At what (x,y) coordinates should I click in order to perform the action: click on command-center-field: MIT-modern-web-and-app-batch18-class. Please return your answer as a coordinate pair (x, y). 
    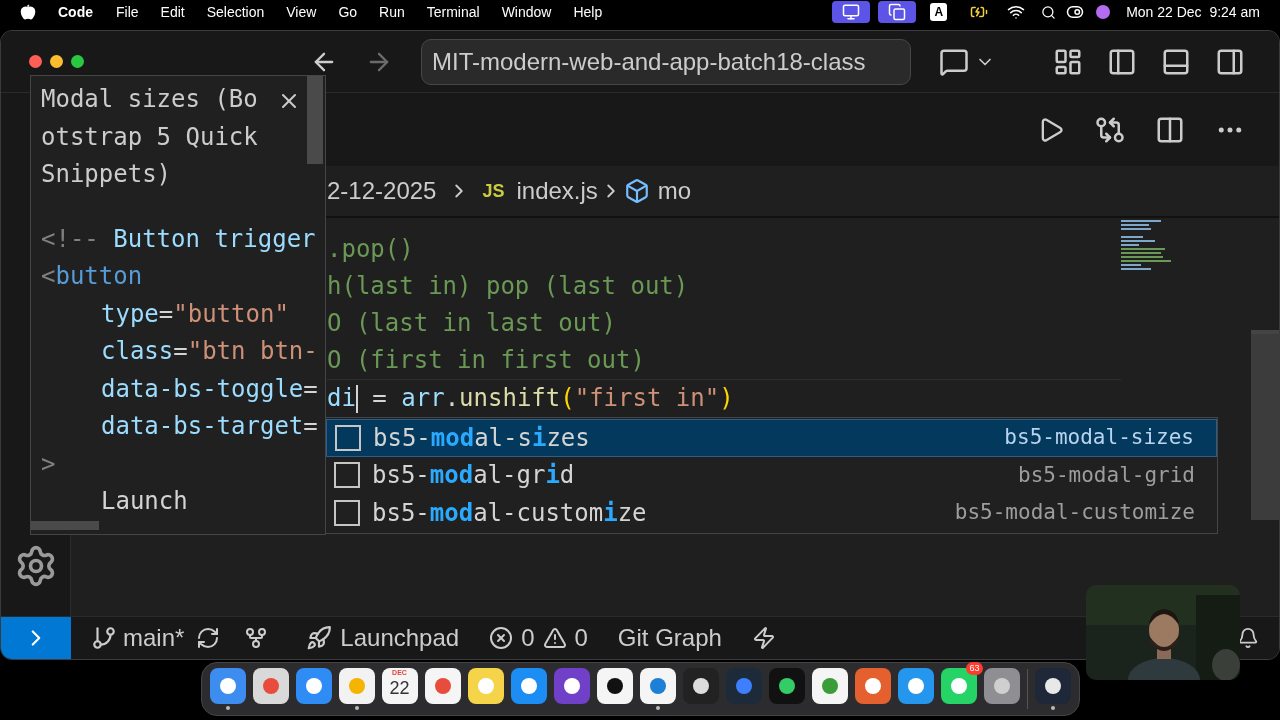
    Looking at the image, I should click on (666, 61).